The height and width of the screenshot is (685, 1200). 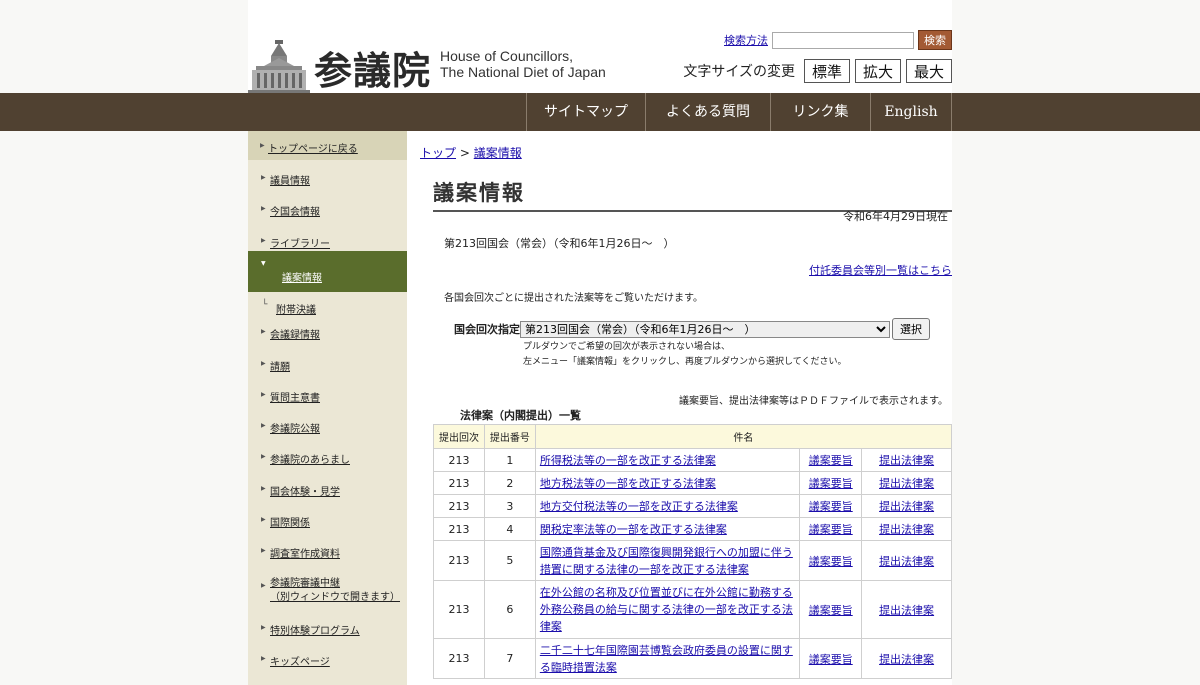 I want to click on table-row: 213 3 地方交付税法等の一部を改正する法律案 議案要旨 提出法律案, so click(x=692, y=506).